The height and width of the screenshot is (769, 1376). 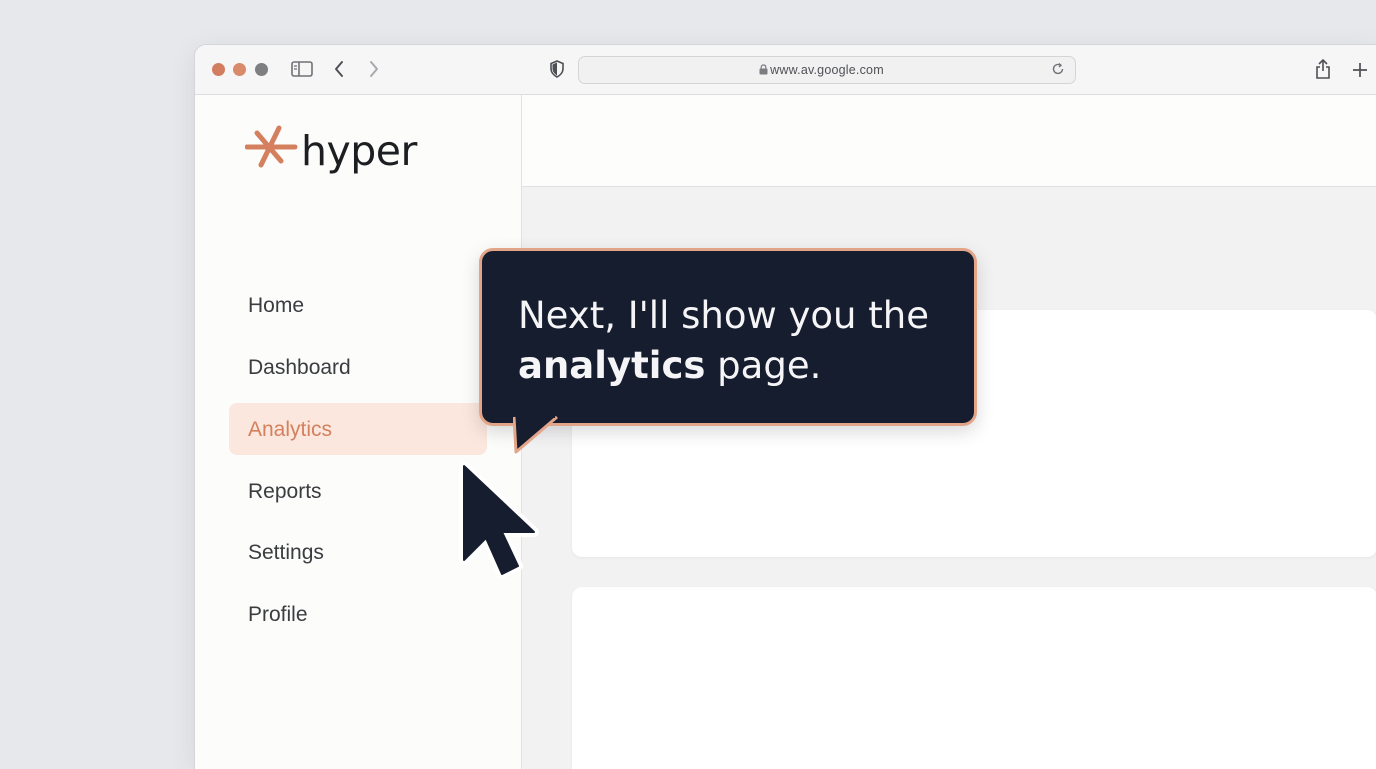 I want to click on tooltip-bold-word: analytics, so click(x=612, y=365).